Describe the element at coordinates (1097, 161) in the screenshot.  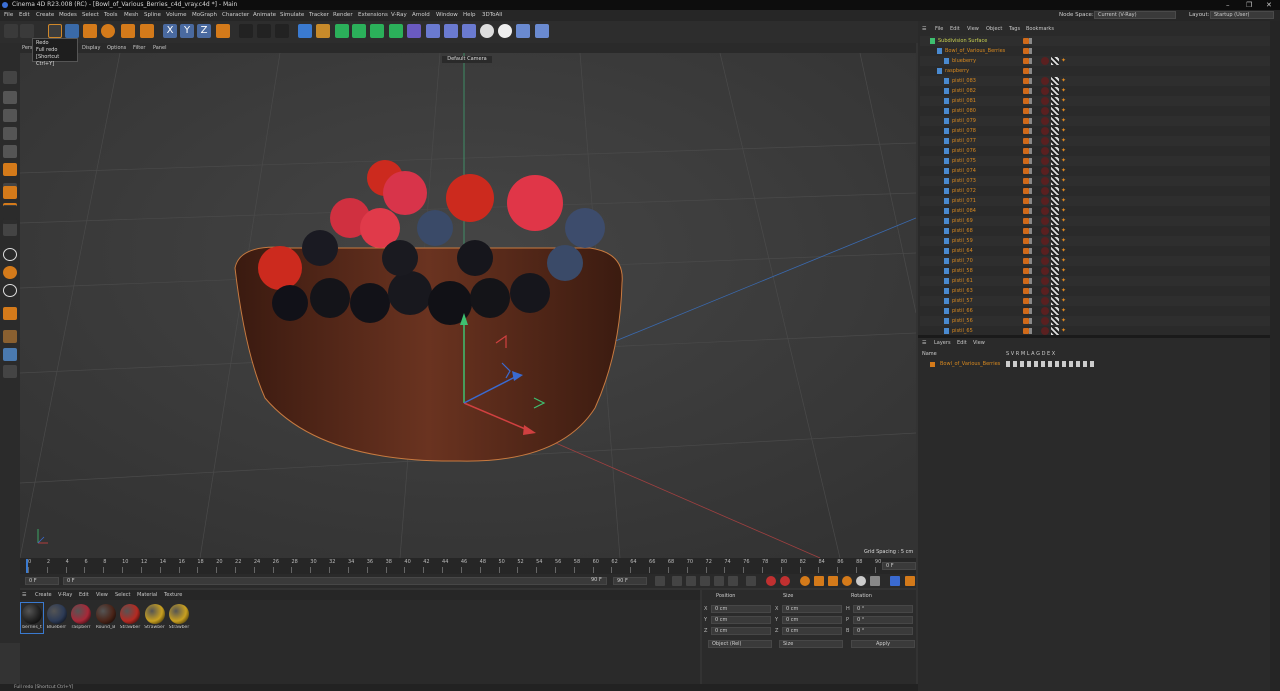
I see `object-row: pistil_075 ✦` at that location.